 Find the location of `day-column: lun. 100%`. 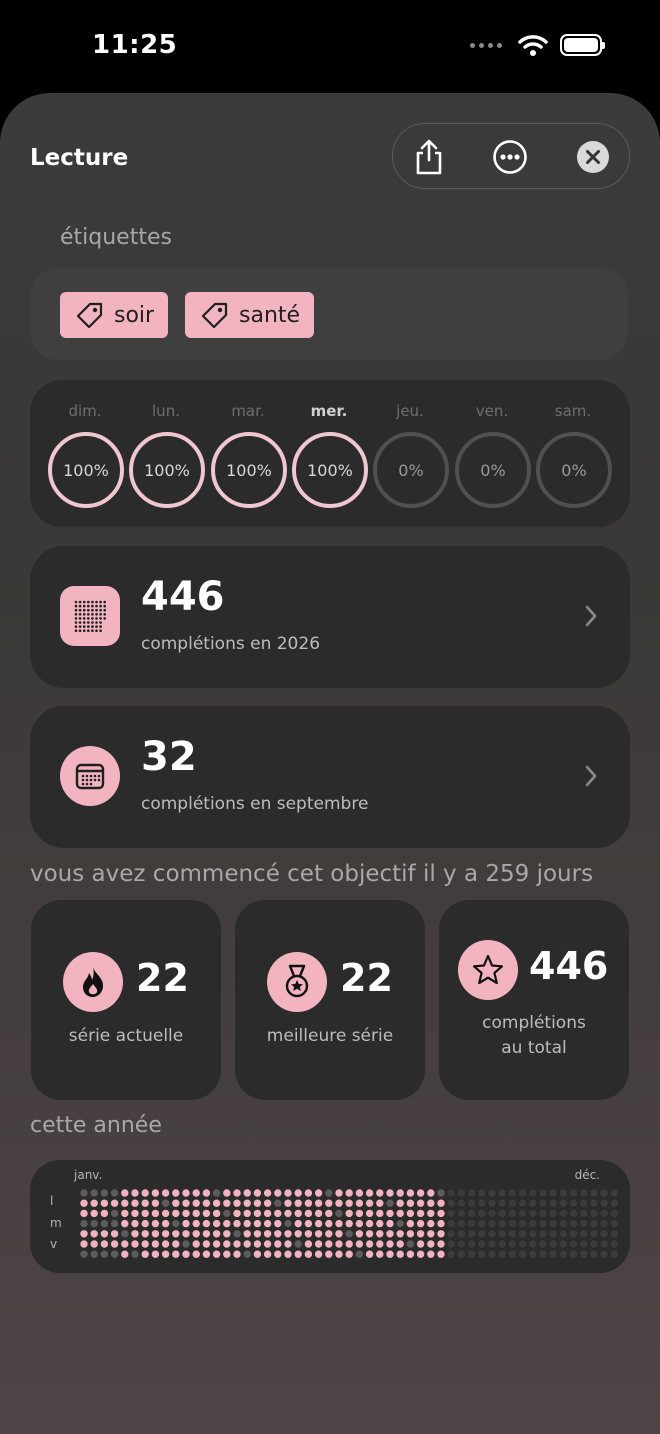

day-column: lun. 100% is located at coordinates (166, 453).